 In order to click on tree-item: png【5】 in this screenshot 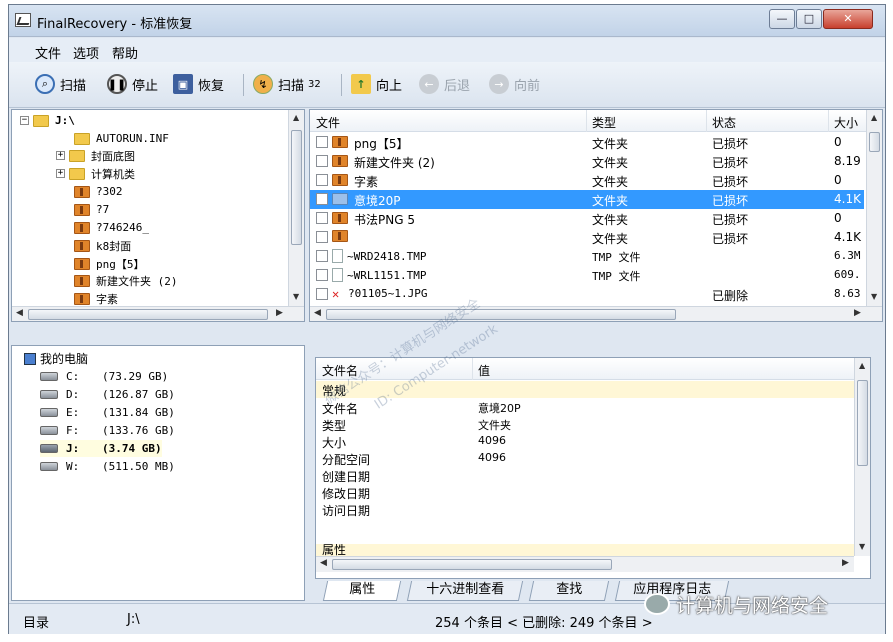, I will do `click(109, 263)`.